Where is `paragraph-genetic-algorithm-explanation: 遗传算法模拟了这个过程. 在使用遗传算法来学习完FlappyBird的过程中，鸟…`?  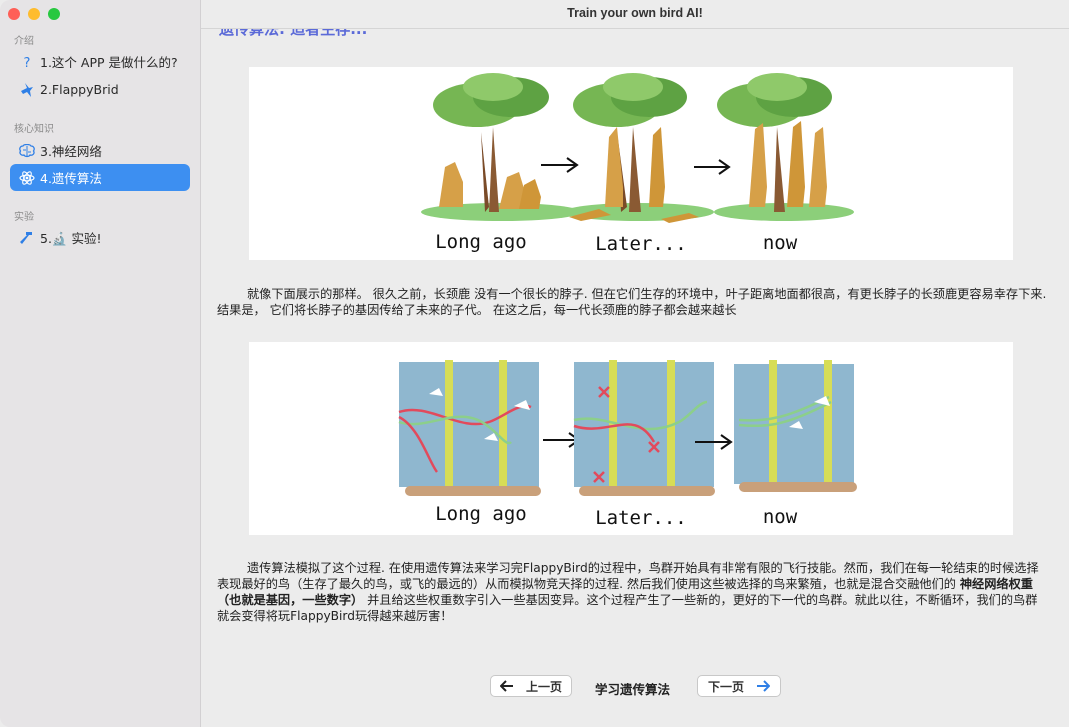
paragraph-genetic-algorithm-explanation: 遗传算法模拟了这个过程. 在使用遗传算法来学习完FlappyBird的过程中，鸟… is located at coordinates (632, 592).